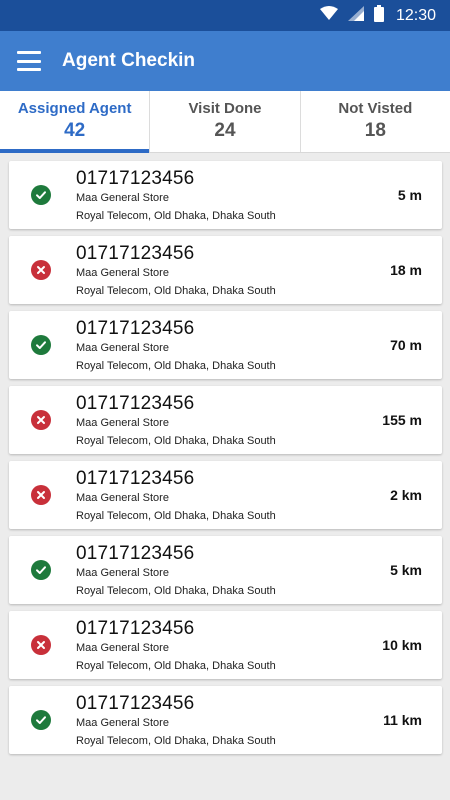 The height and width of the screenshot is (800, 450). Describe the element at coordinates (406, 495) in the screenshot. I see `agent-distance: 2 km` at that location.